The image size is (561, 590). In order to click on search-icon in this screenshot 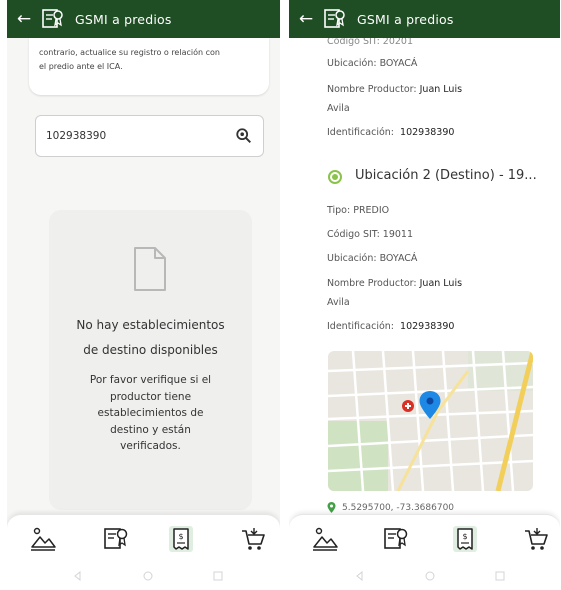, I will do `click(244, 136)`.